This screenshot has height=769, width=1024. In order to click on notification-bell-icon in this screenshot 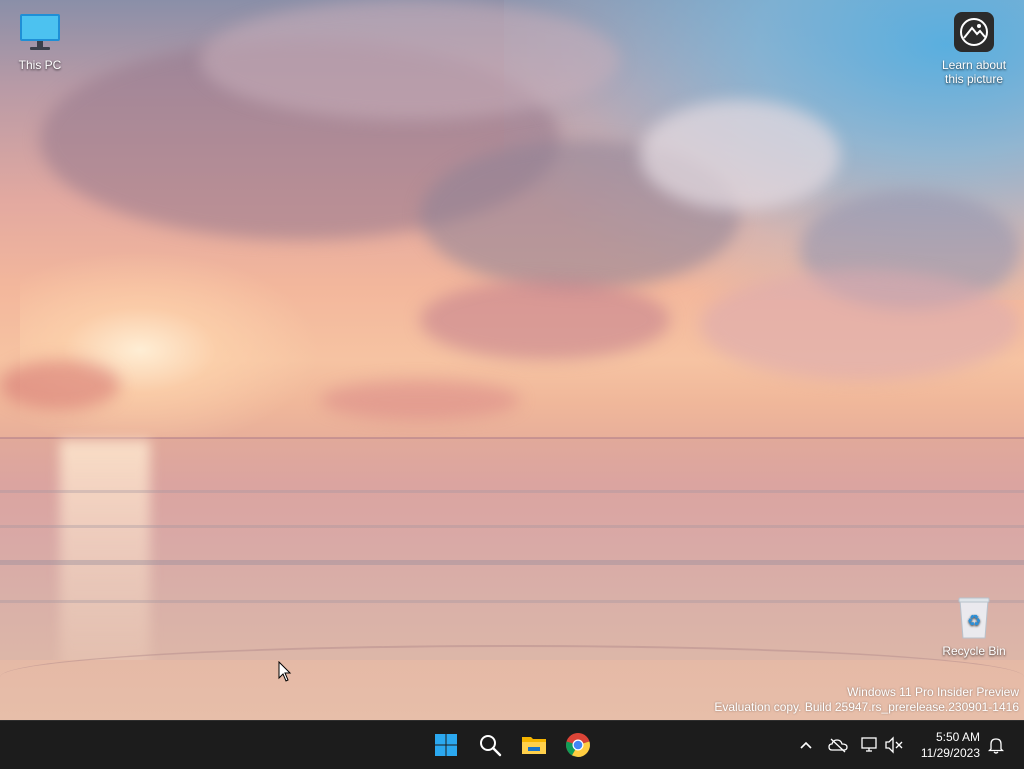, I will do `click(996, 746)`.